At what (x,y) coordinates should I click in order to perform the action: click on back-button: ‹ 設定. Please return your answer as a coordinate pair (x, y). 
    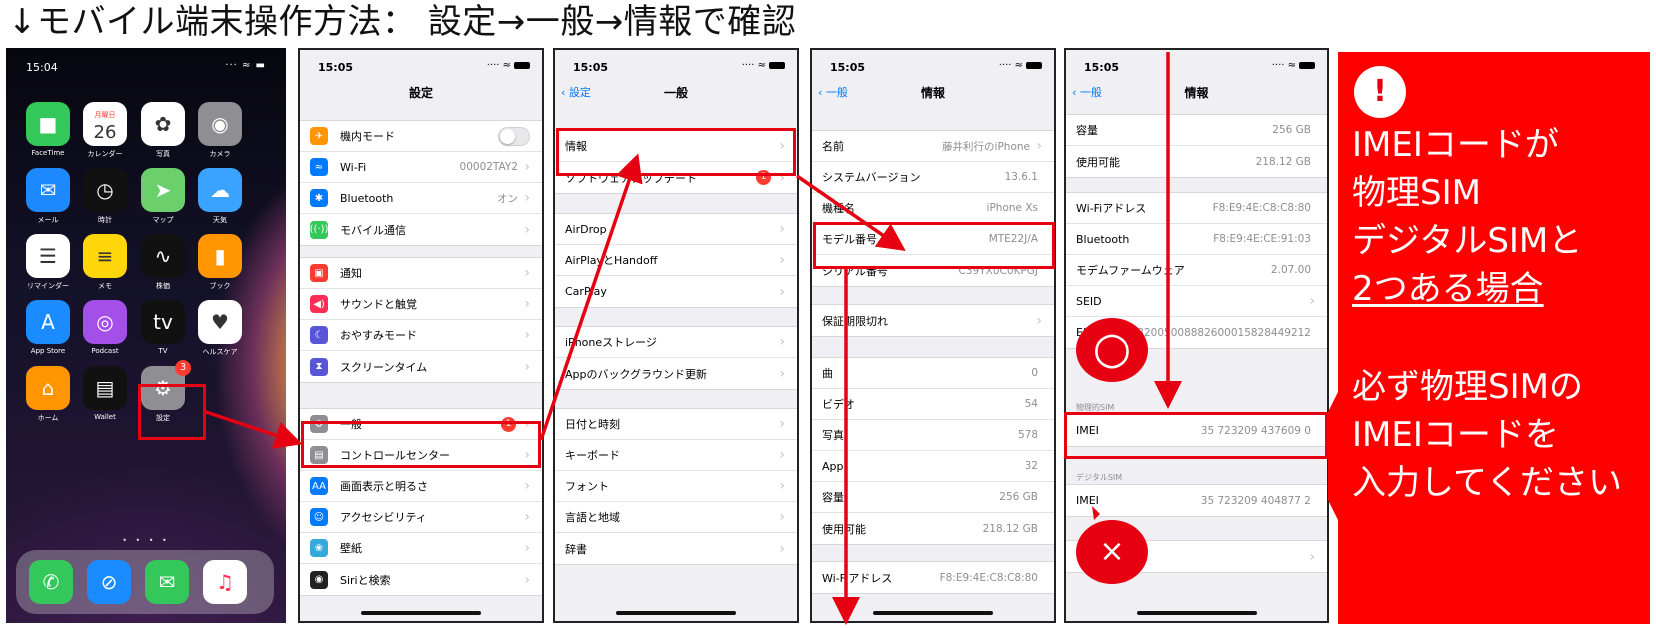
    Looking at the image, I should click on (576, 92).